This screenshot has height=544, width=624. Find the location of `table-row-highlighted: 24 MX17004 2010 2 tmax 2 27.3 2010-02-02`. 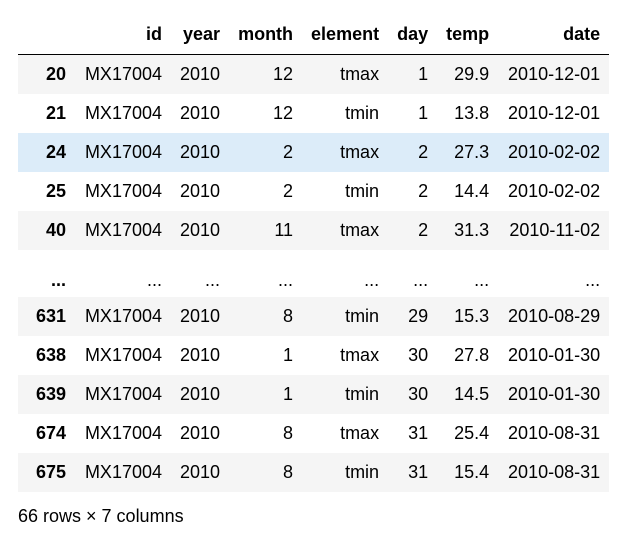

table-row-highlighted: 24 MX17004 2010 2 tmax 2 27.3 2010-02-02 is located at coordinates (314, 152).